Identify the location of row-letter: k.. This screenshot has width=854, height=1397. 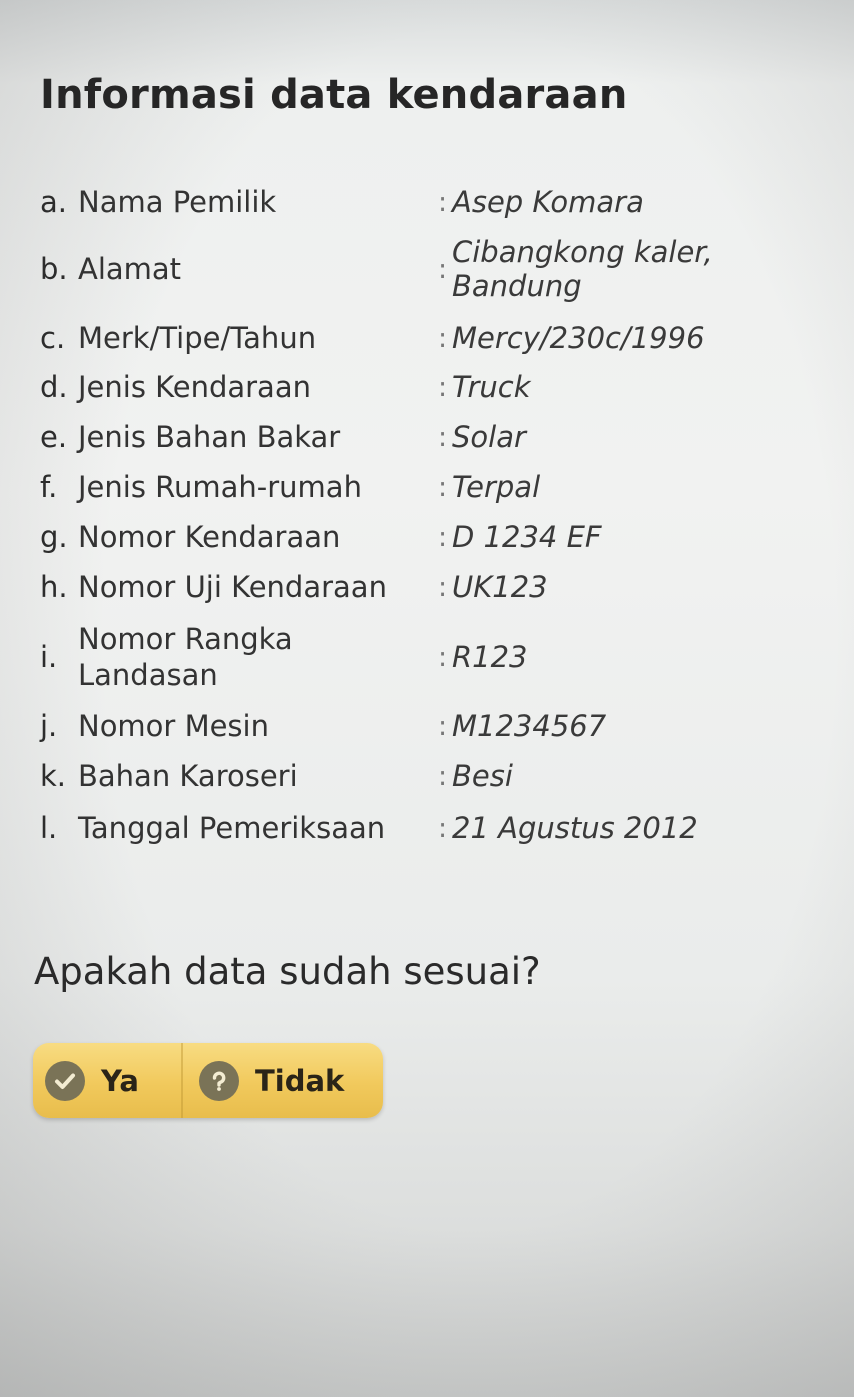
(53, 776).